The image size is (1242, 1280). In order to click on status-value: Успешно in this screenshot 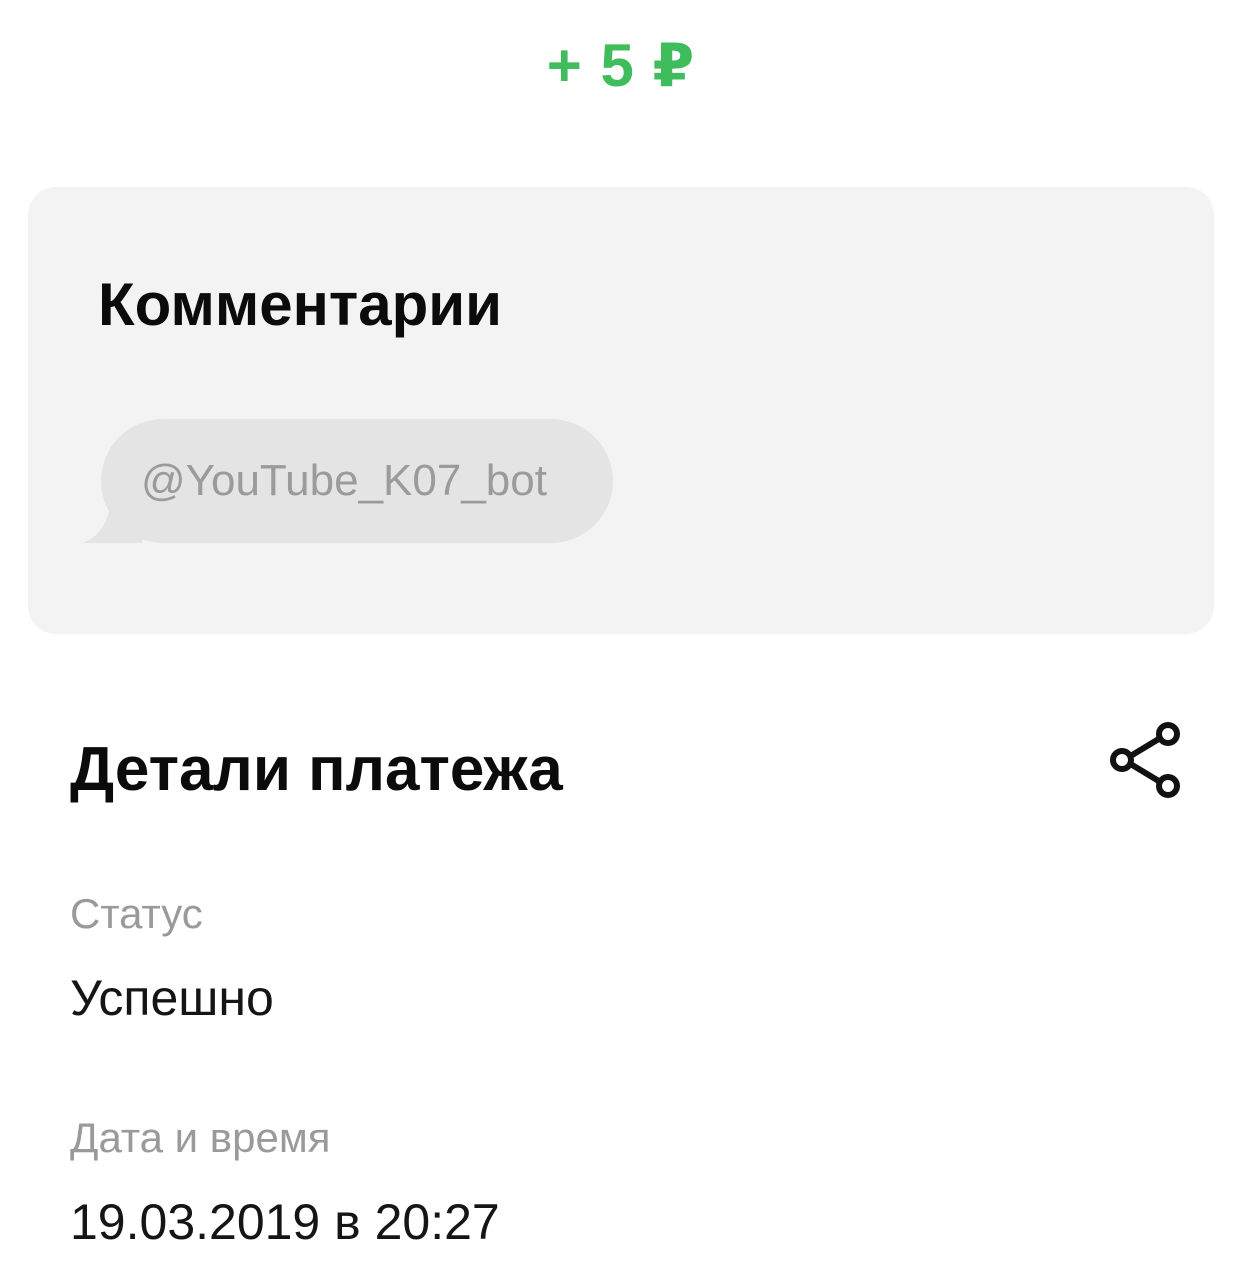, I will do `click(172, 998)`.